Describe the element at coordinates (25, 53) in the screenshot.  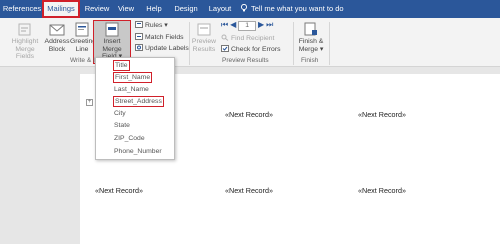
I see `highlight-label-2: Merge Fields` at that location.